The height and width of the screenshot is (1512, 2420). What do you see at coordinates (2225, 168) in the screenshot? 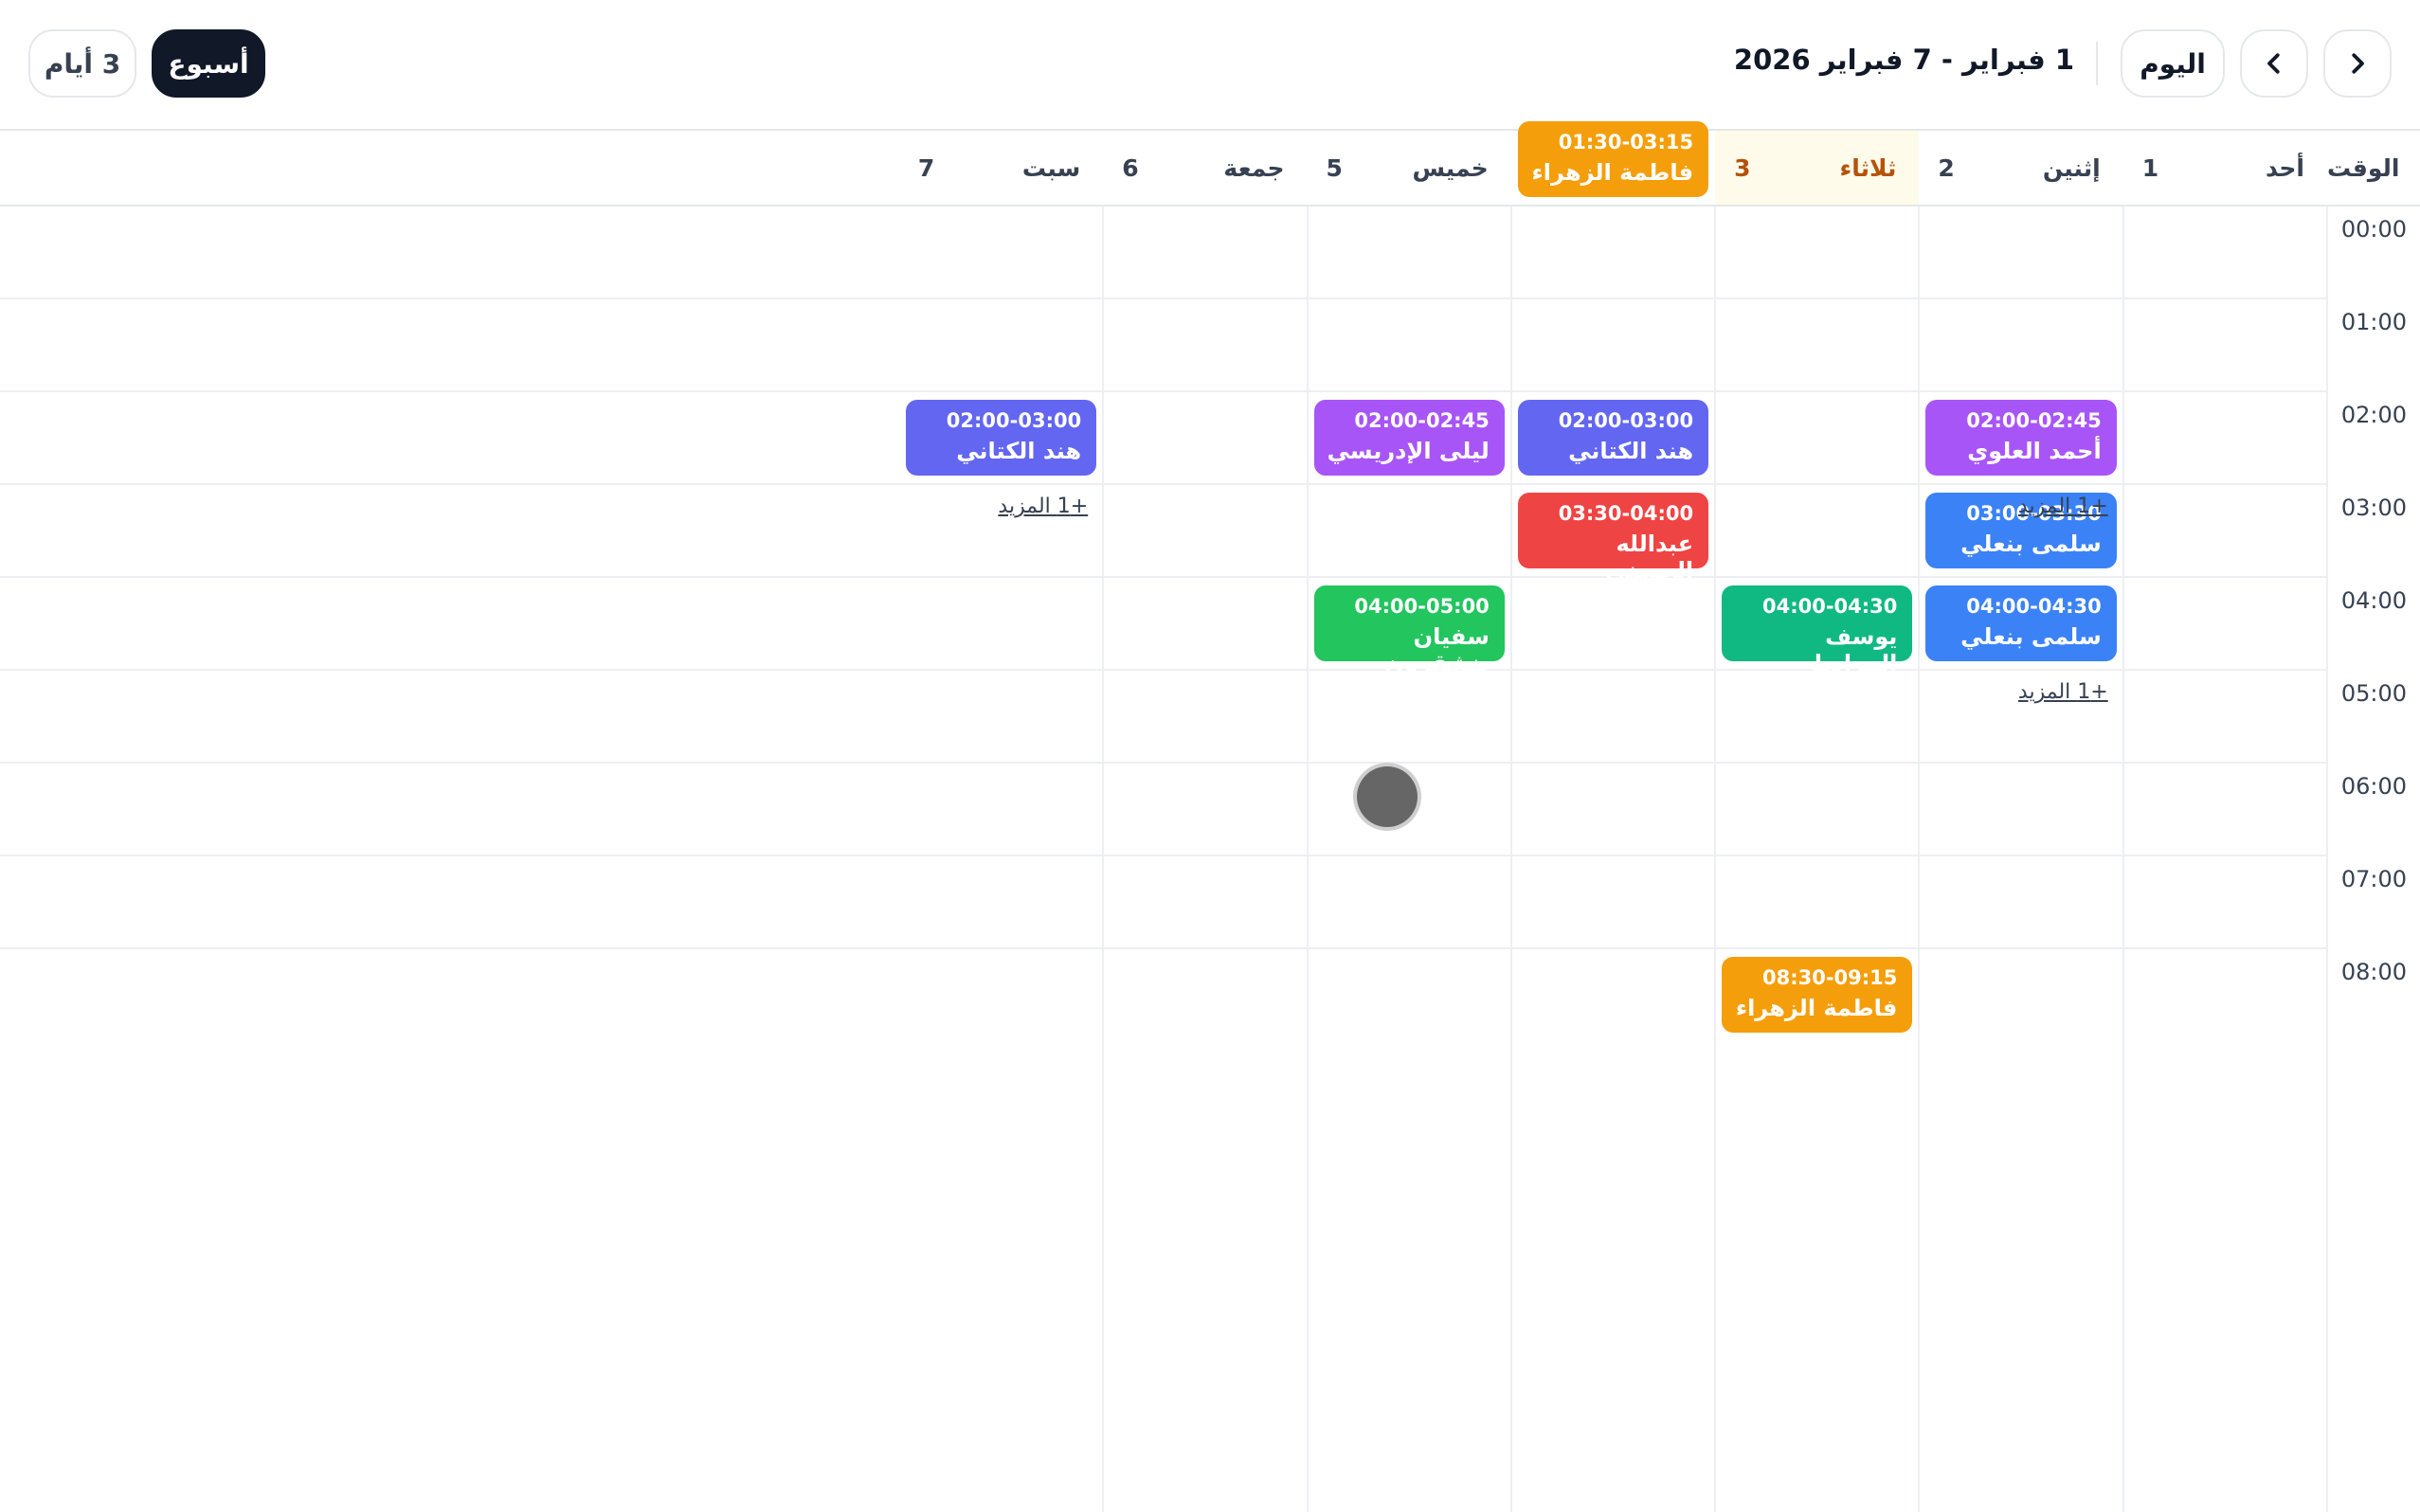
I see `day-header-1: أحد 1` at bounding box center [2225, 168].